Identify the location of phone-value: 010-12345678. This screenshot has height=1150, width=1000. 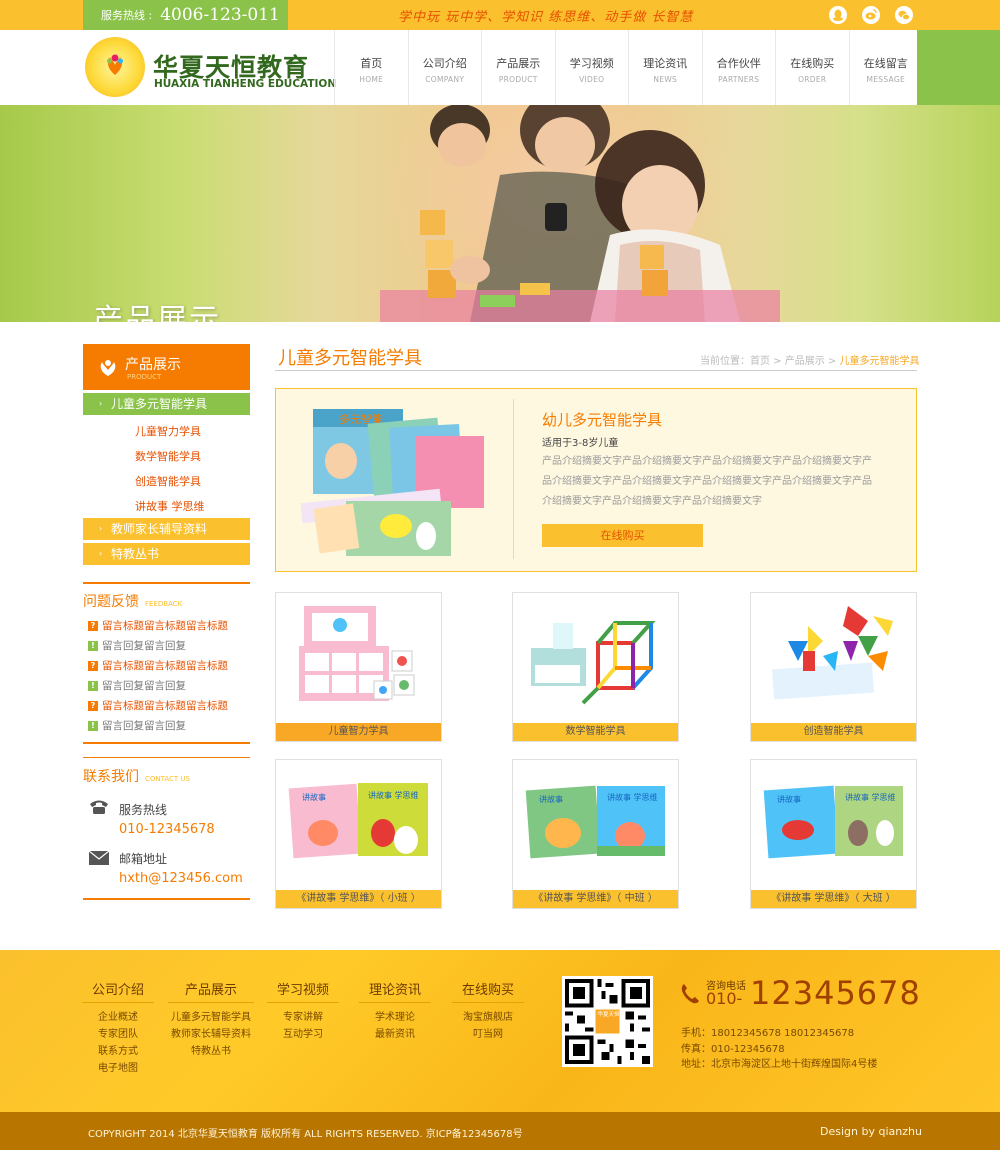
(167, 829).